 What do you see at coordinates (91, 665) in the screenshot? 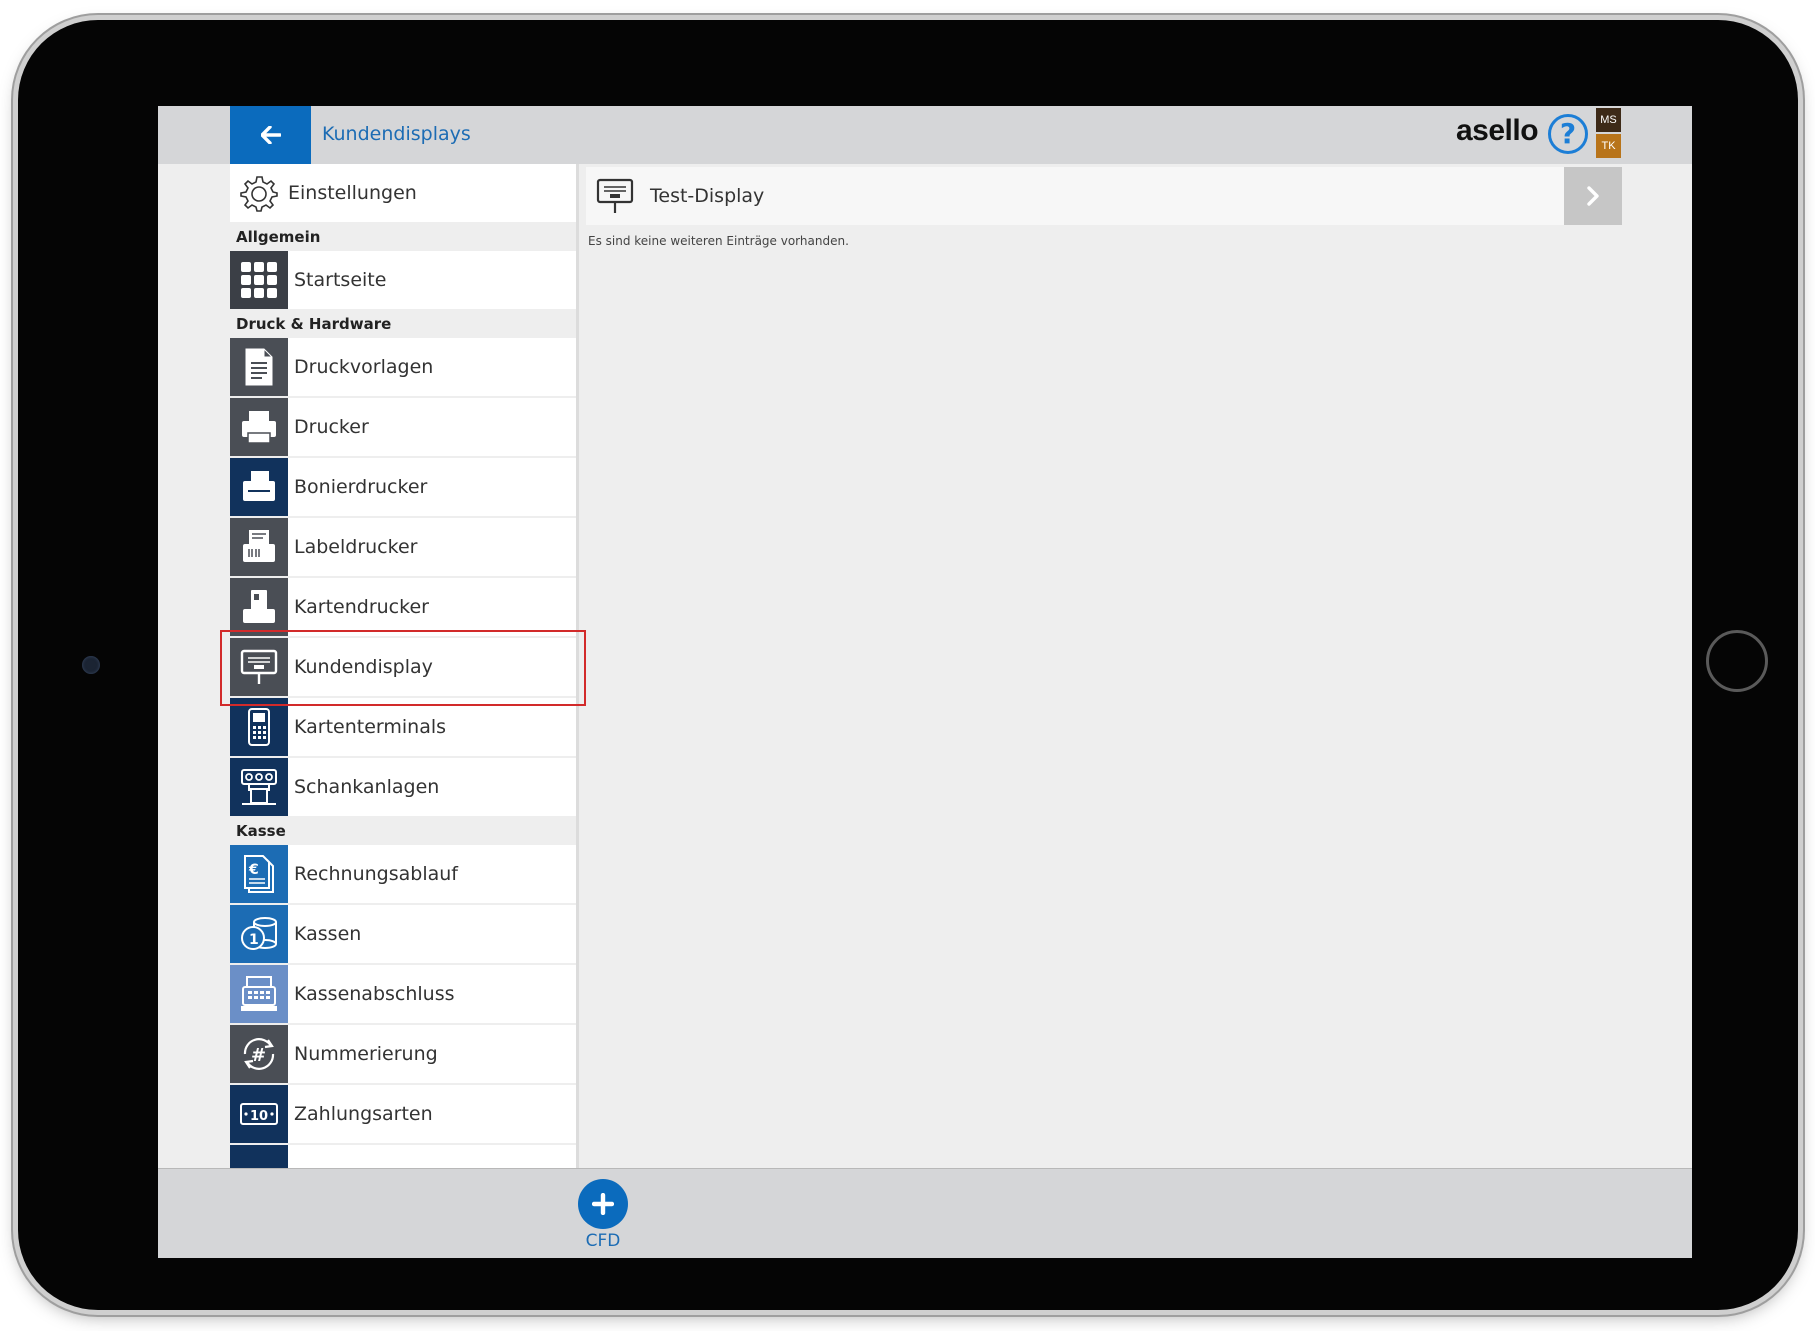
I see `camera` at bounding box center [91, 665].